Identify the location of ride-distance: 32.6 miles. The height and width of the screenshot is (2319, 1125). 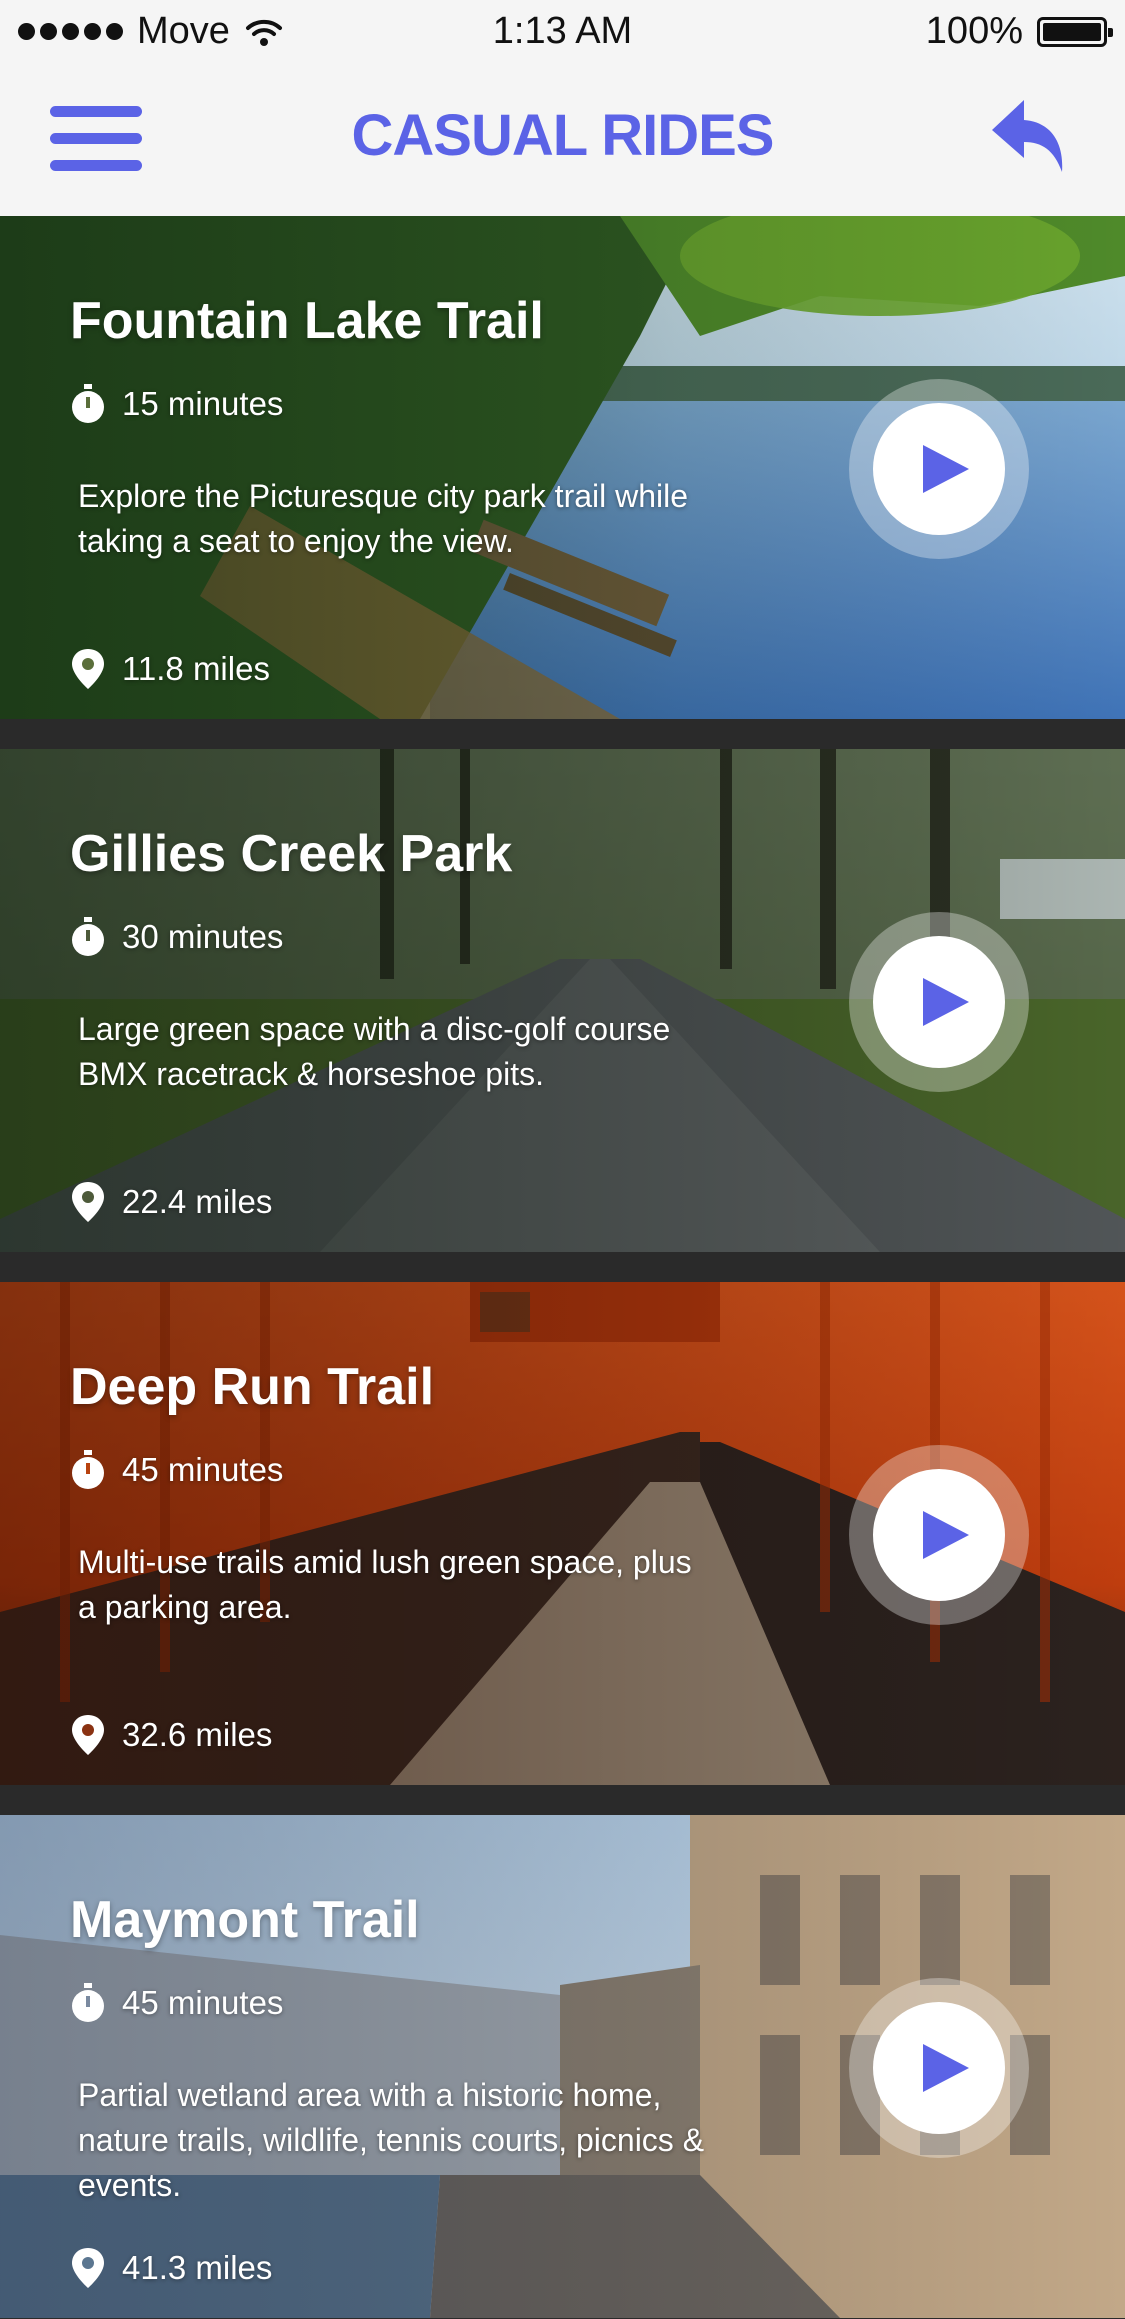
(171, 1735).